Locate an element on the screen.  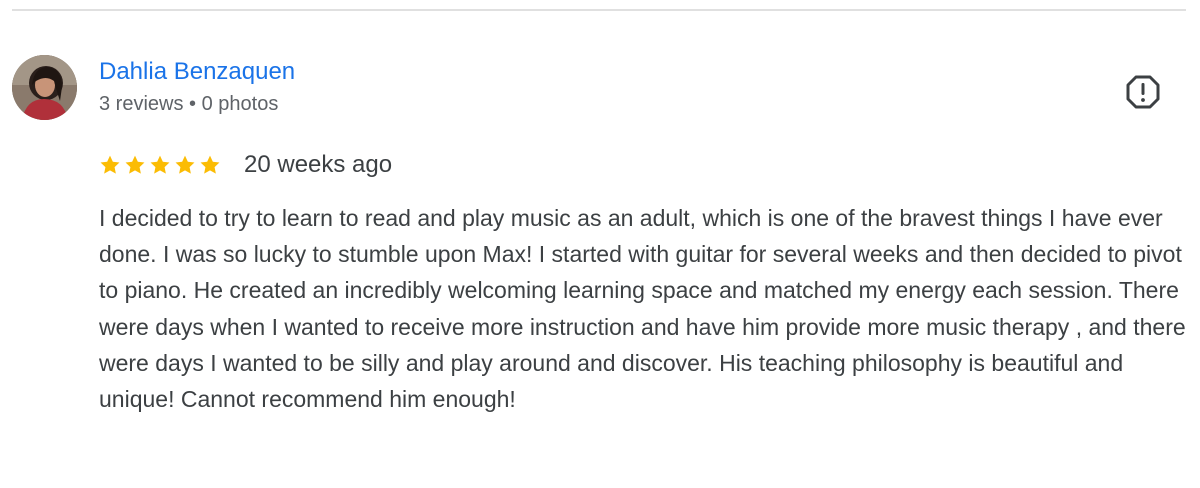
review-date: 20 weeks ago is located at coordinates (318, 164).